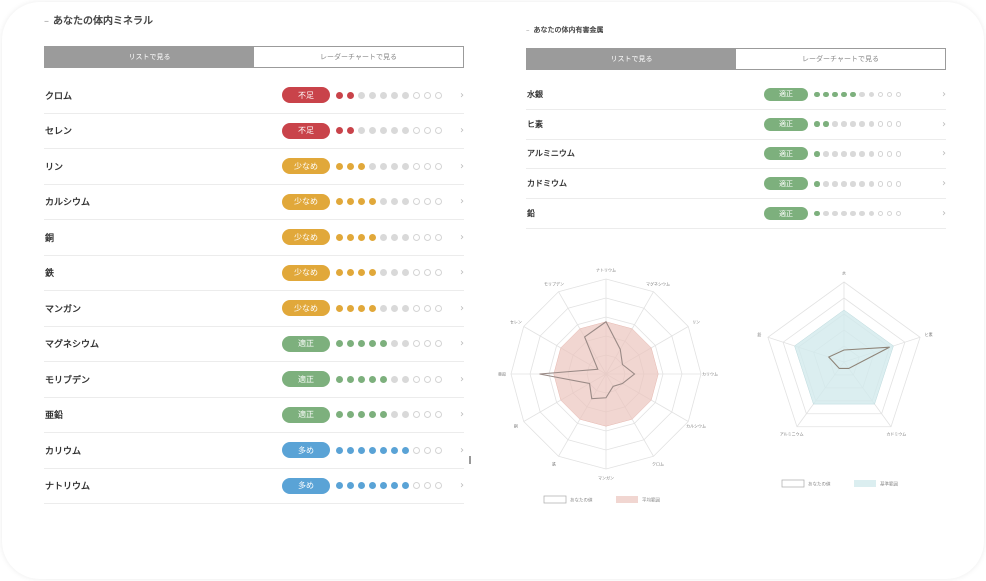 Image resolution: width=986 pixels, height=581 pixels. I want to click on list-item: 銅 少なめ ›, so click(254, 238).